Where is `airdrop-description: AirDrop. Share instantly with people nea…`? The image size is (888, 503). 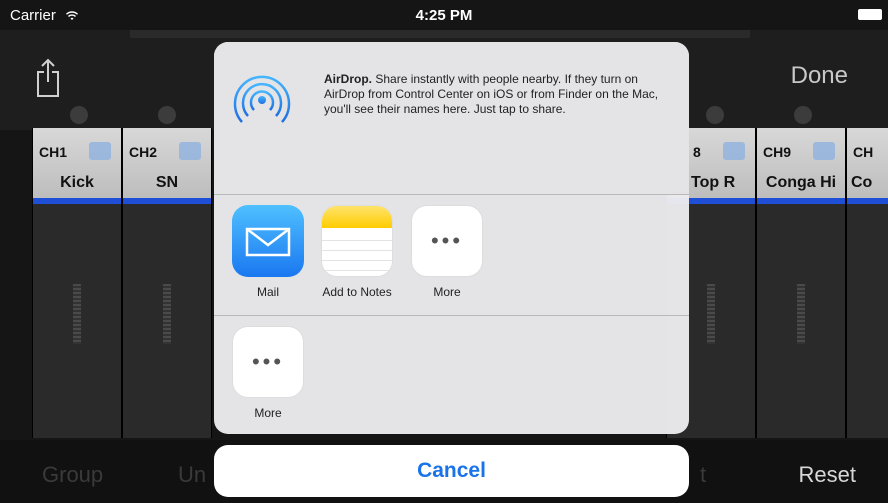
airdrop-description: AirDrop. Share instantly with people nea… is located at coordinates (494, 94).